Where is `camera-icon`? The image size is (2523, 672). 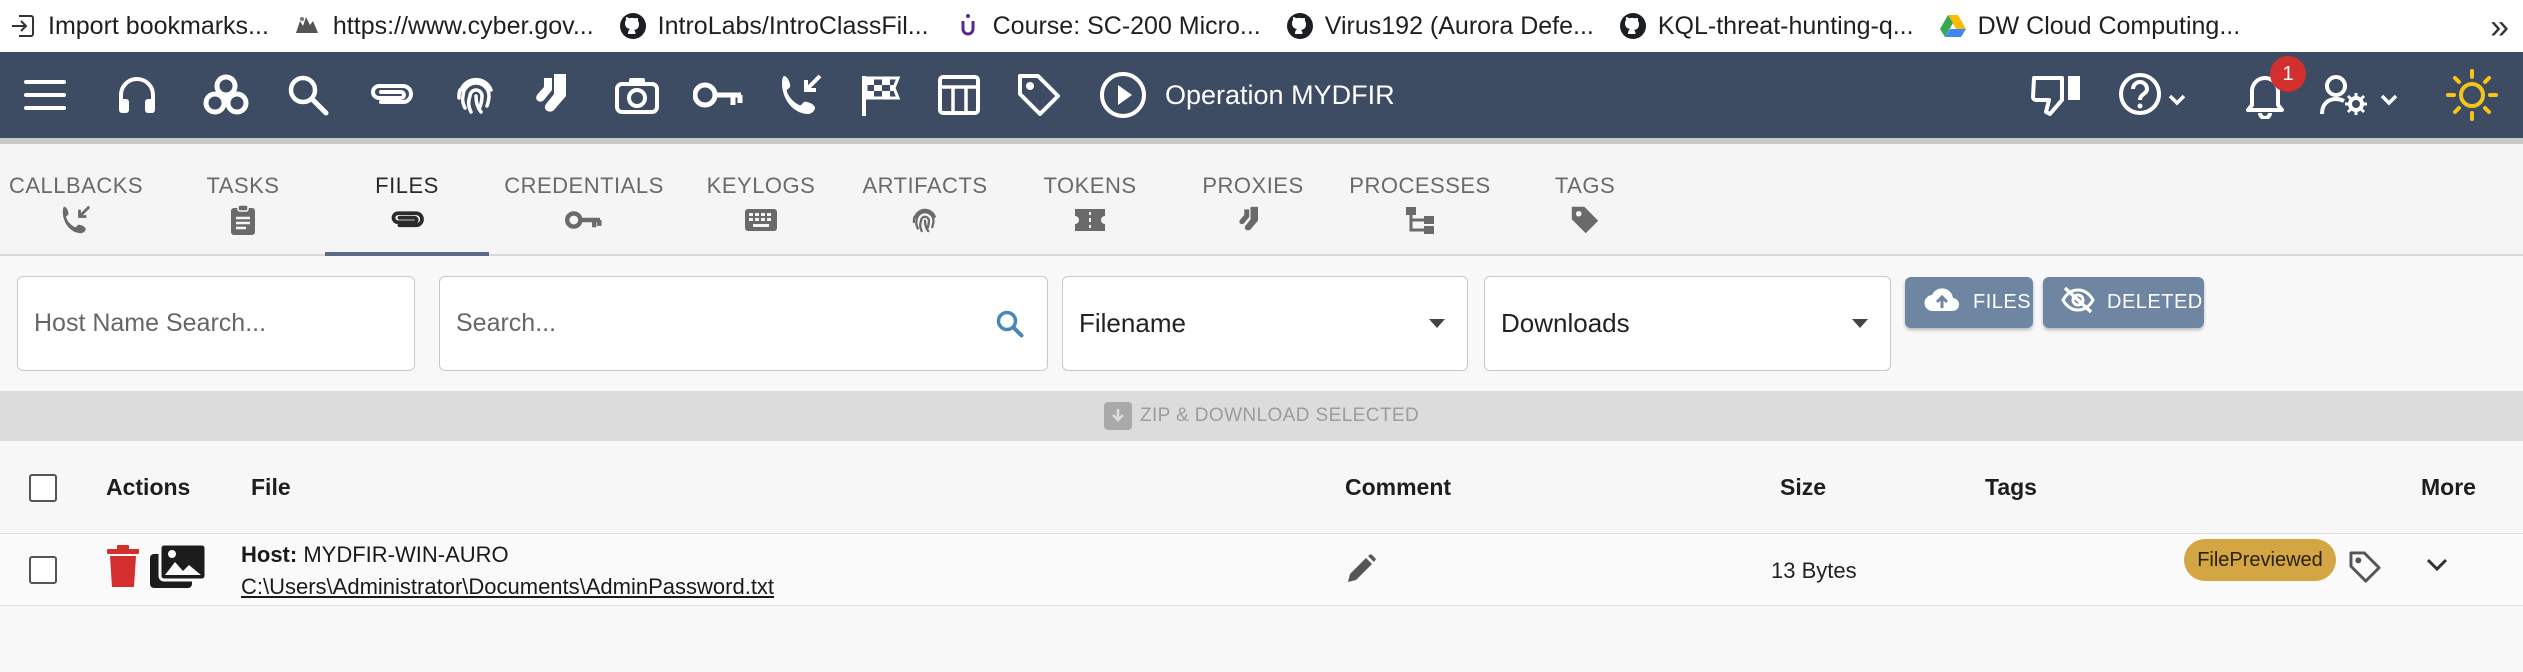
camera-icon is located at coordinates (637, 95).